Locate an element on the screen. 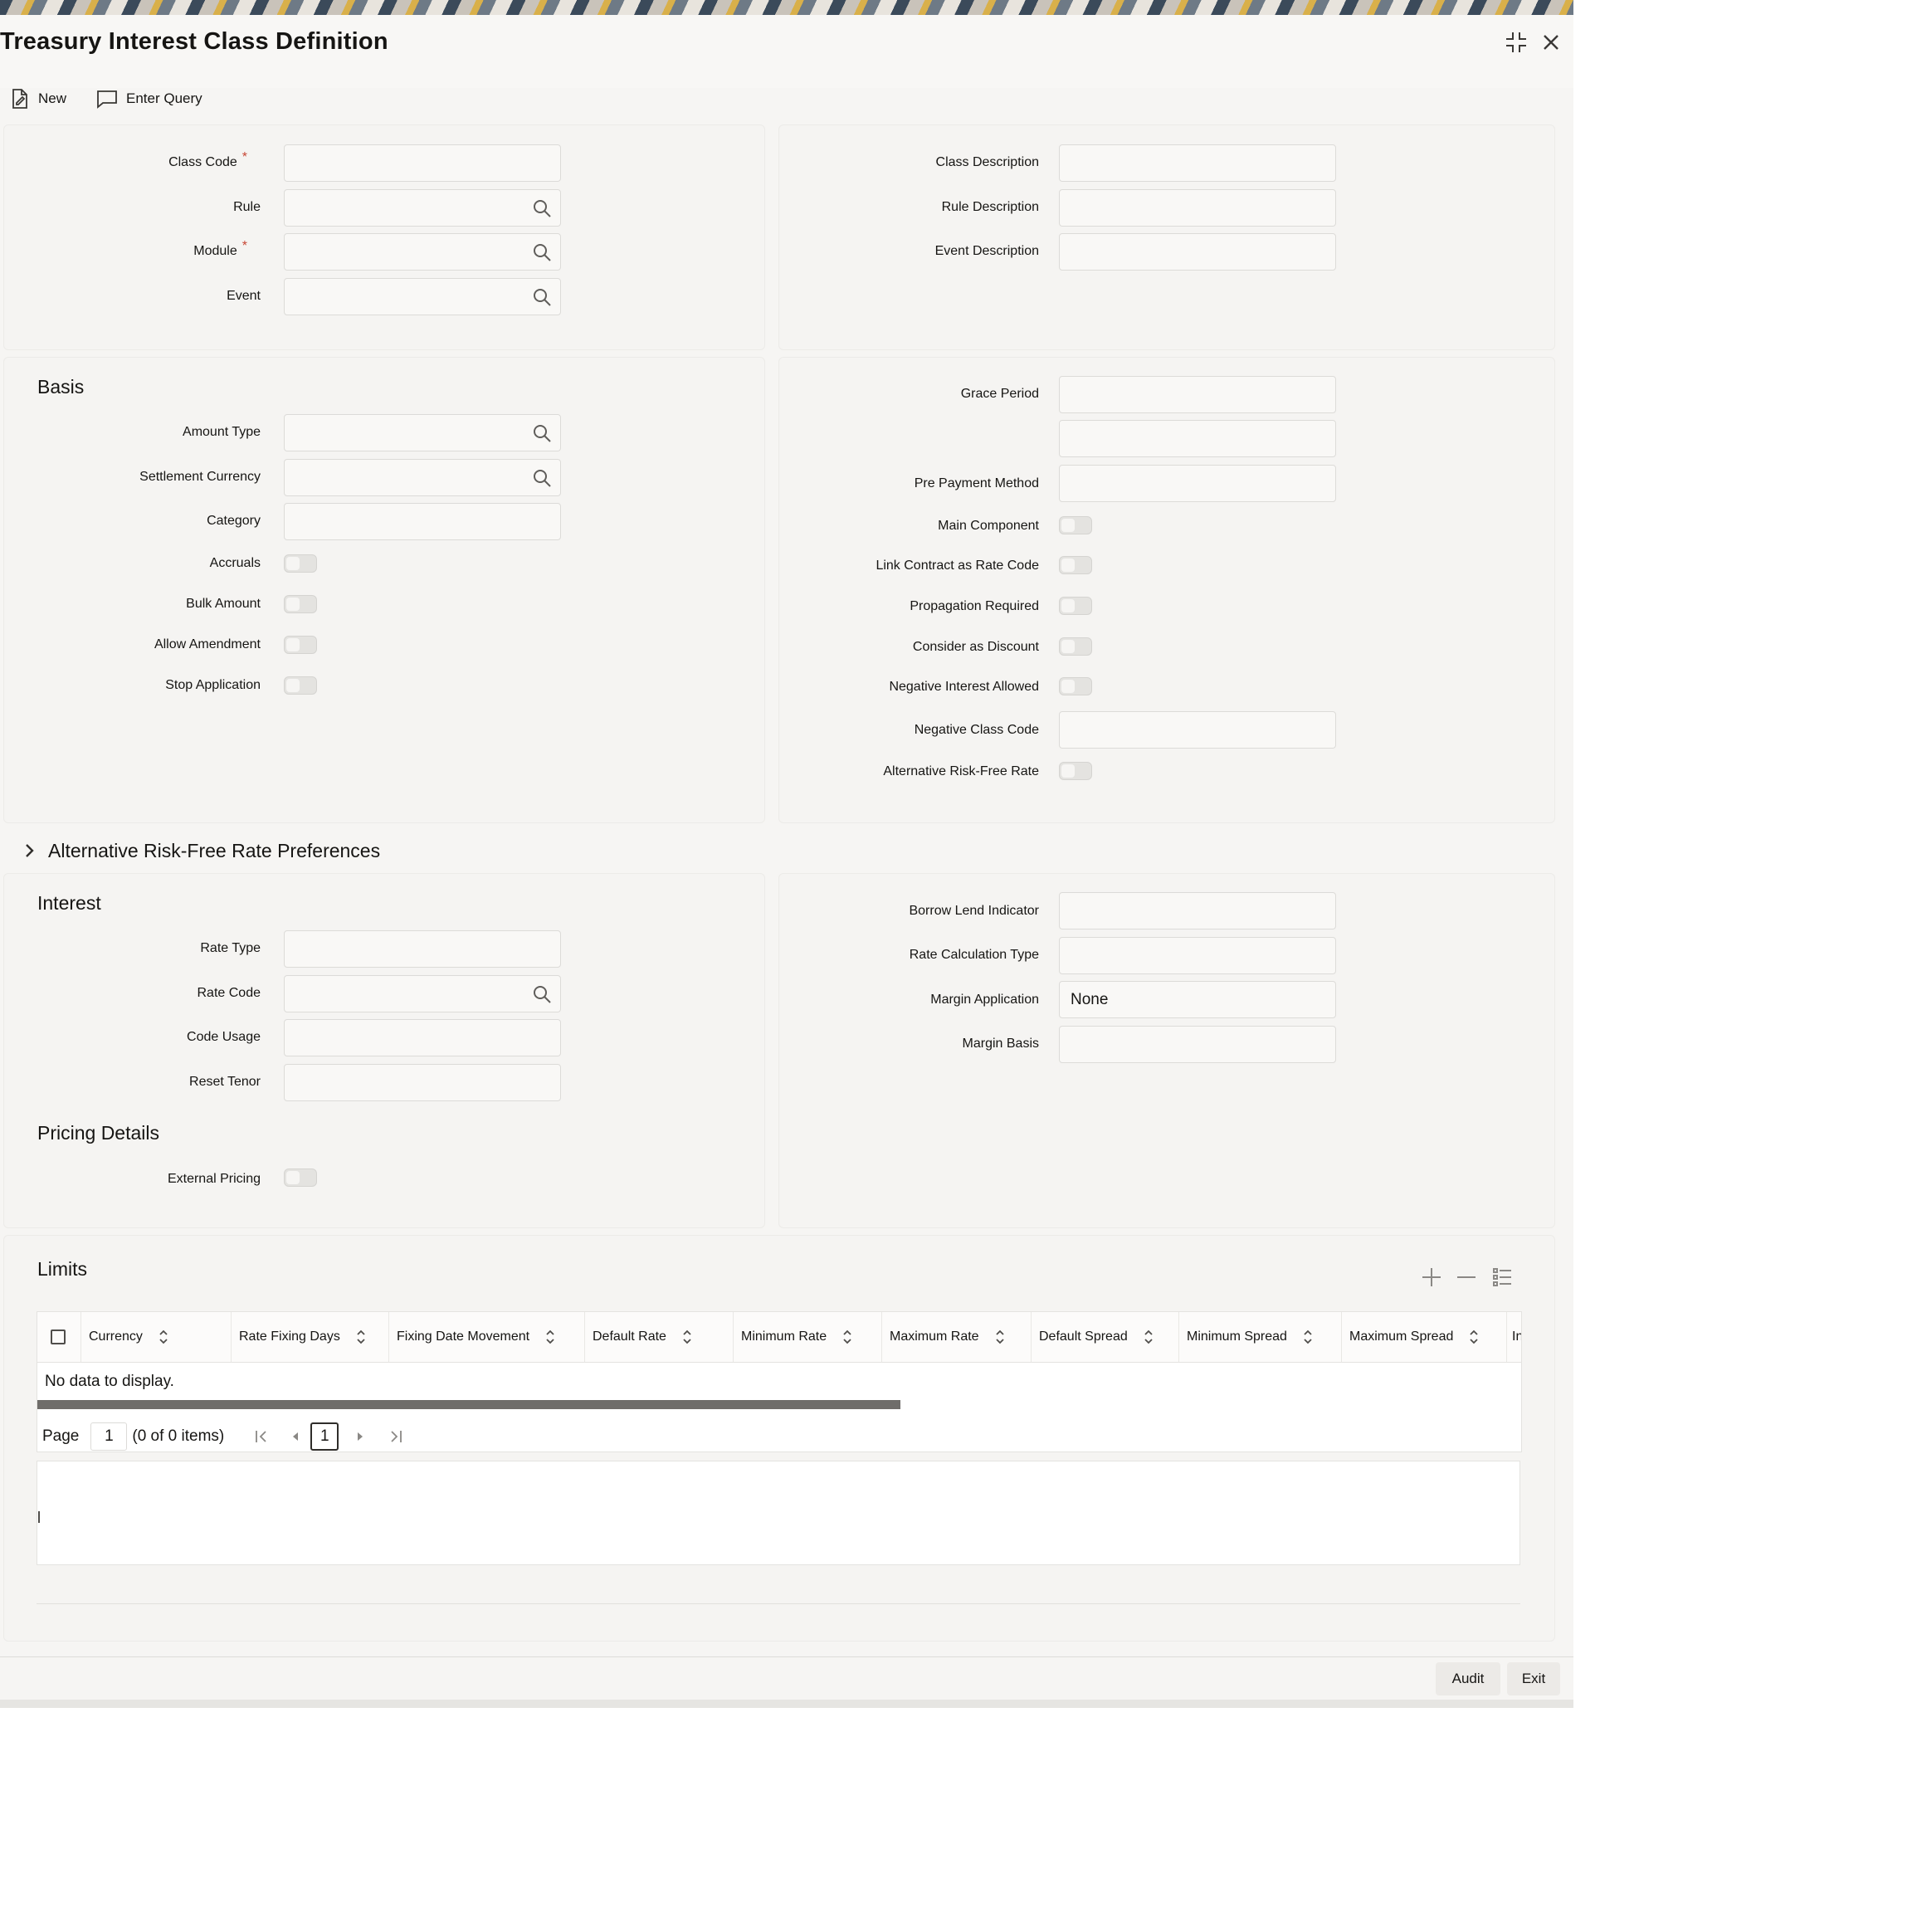 The image size is (1917, 1932). rule-input is located at coordinates (423, 208).